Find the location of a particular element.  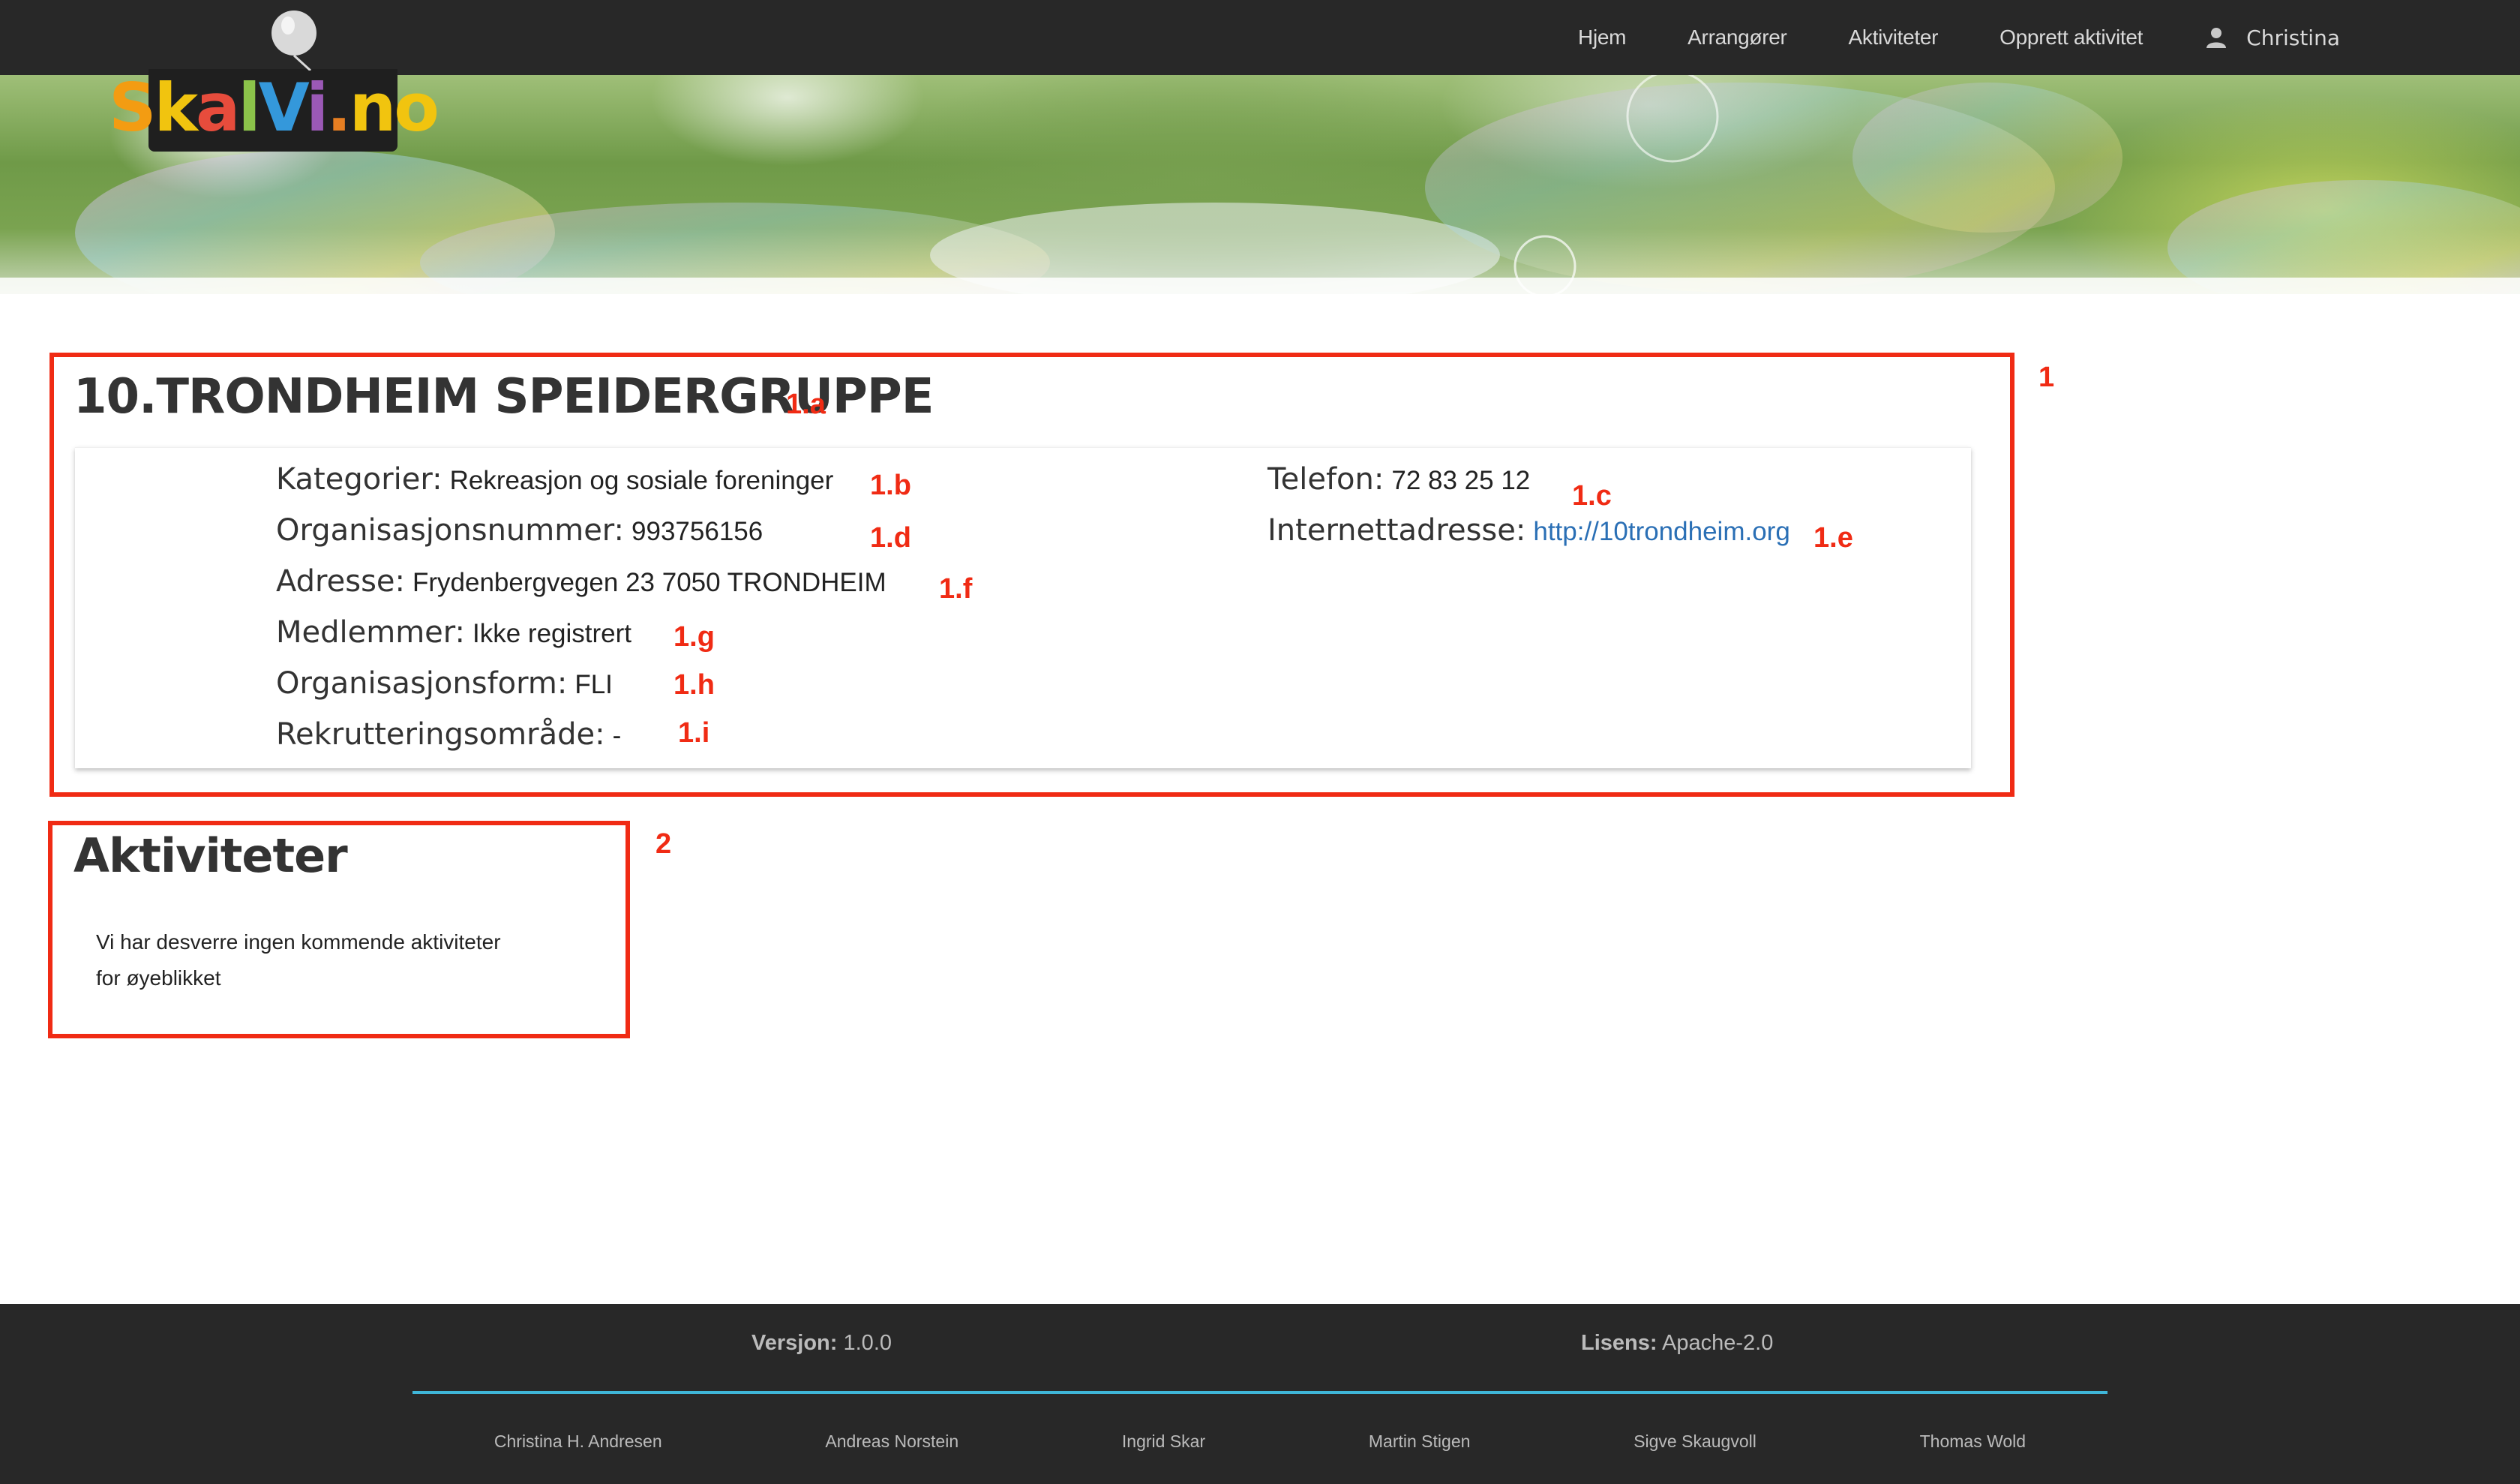

website-link: http://10trondheim.org is located at coordinates (1661, 532).